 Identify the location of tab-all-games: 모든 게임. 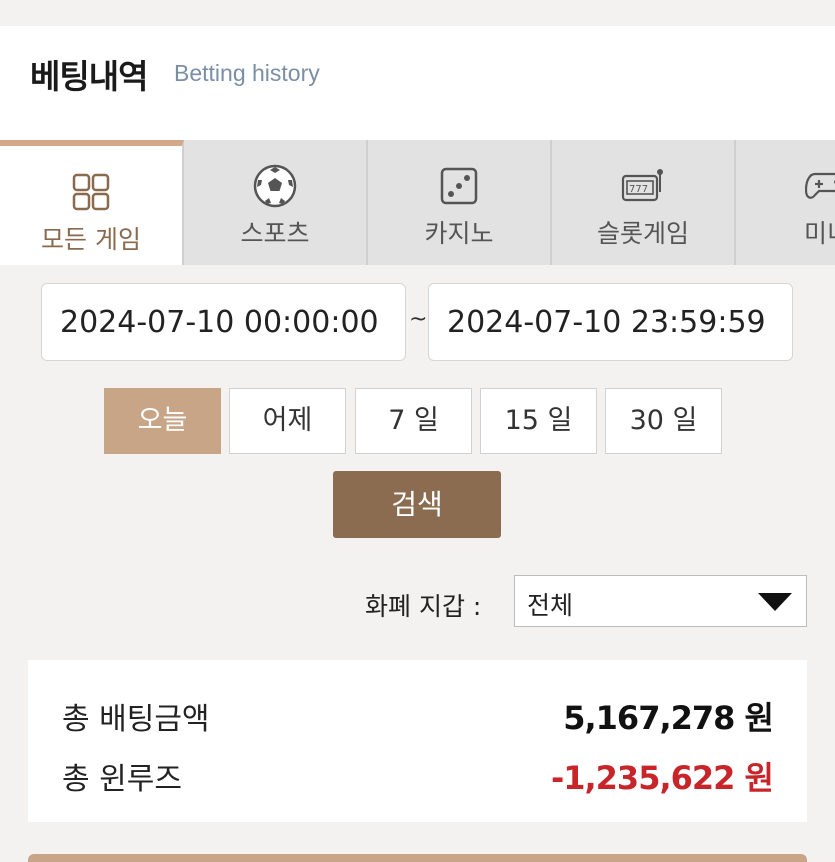
(92, 202).